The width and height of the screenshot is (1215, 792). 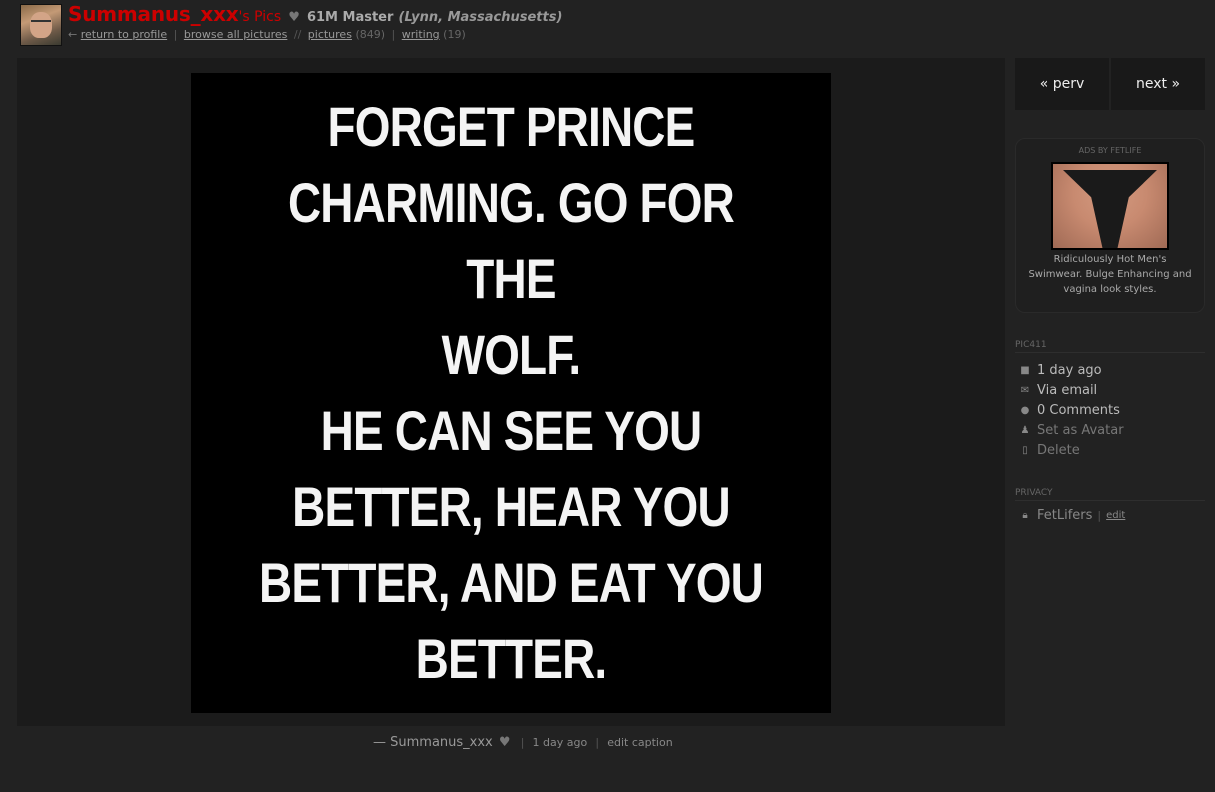 What do you see at coordinates (1110, 84) in the screenshot?
I see `picture-navigation: « perv next »` at bounding box center [1110, 84].